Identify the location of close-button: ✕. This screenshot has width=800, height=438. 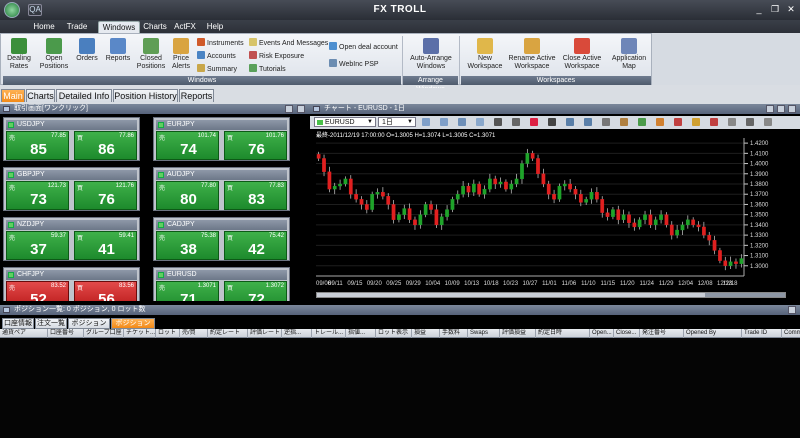
(791, 9).